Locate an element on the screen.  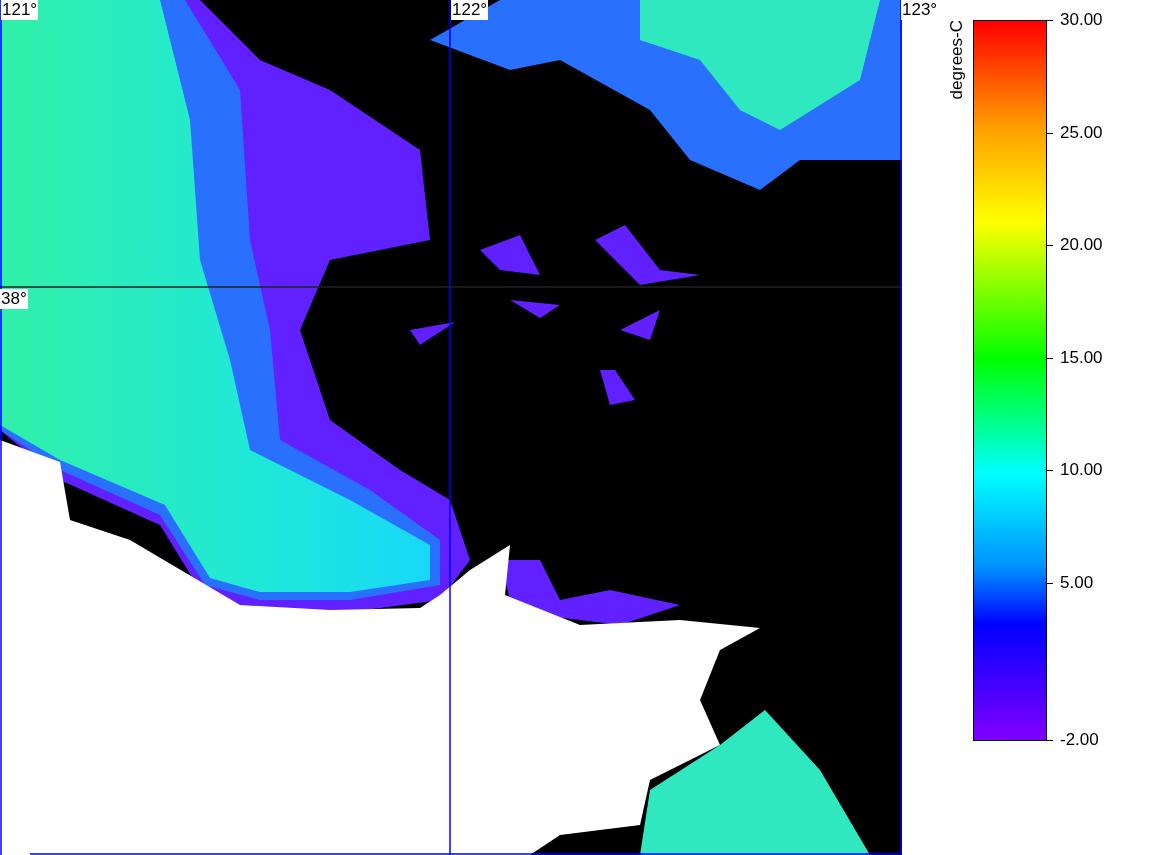
colorbar-title: degrees-C is located at coordinates (957, 60).